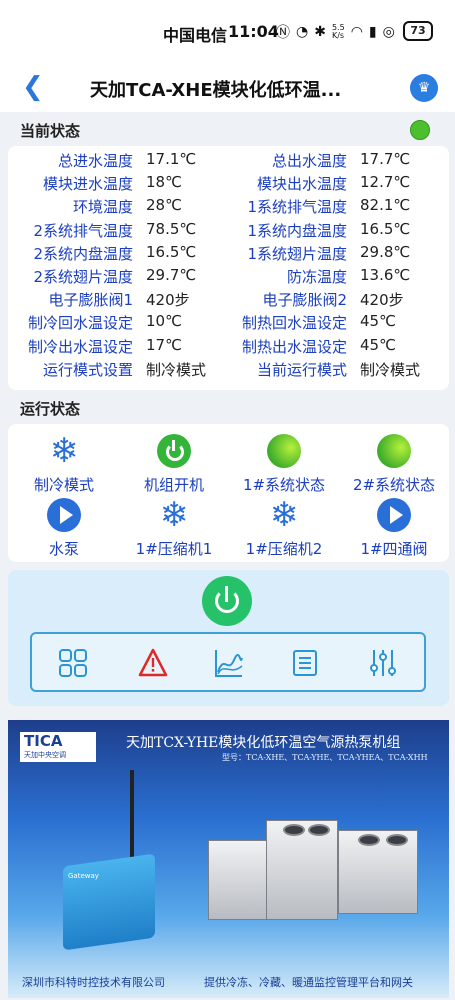  What do you see at coordinates (109, 902) in the screenshot?
I see `gateway-device-image` at bounding box center [109, 902].